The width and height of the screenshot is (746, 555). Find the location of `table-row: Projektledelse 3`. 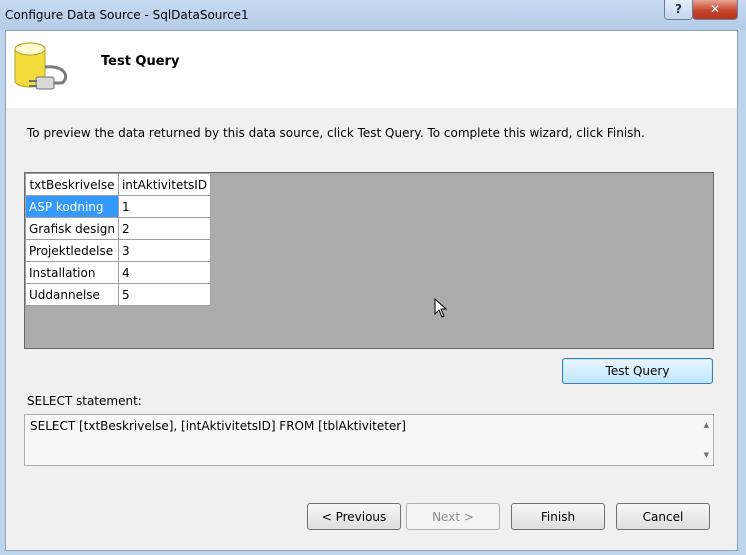

table-row: Projektledelse 3 is located at coordinates (118, 250).